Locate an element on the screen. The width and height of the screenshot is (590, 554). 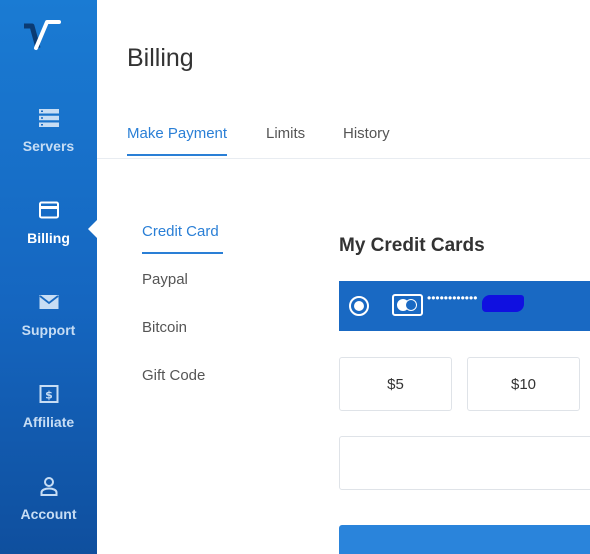
tab-history: History is located at coordinates (366, 138).